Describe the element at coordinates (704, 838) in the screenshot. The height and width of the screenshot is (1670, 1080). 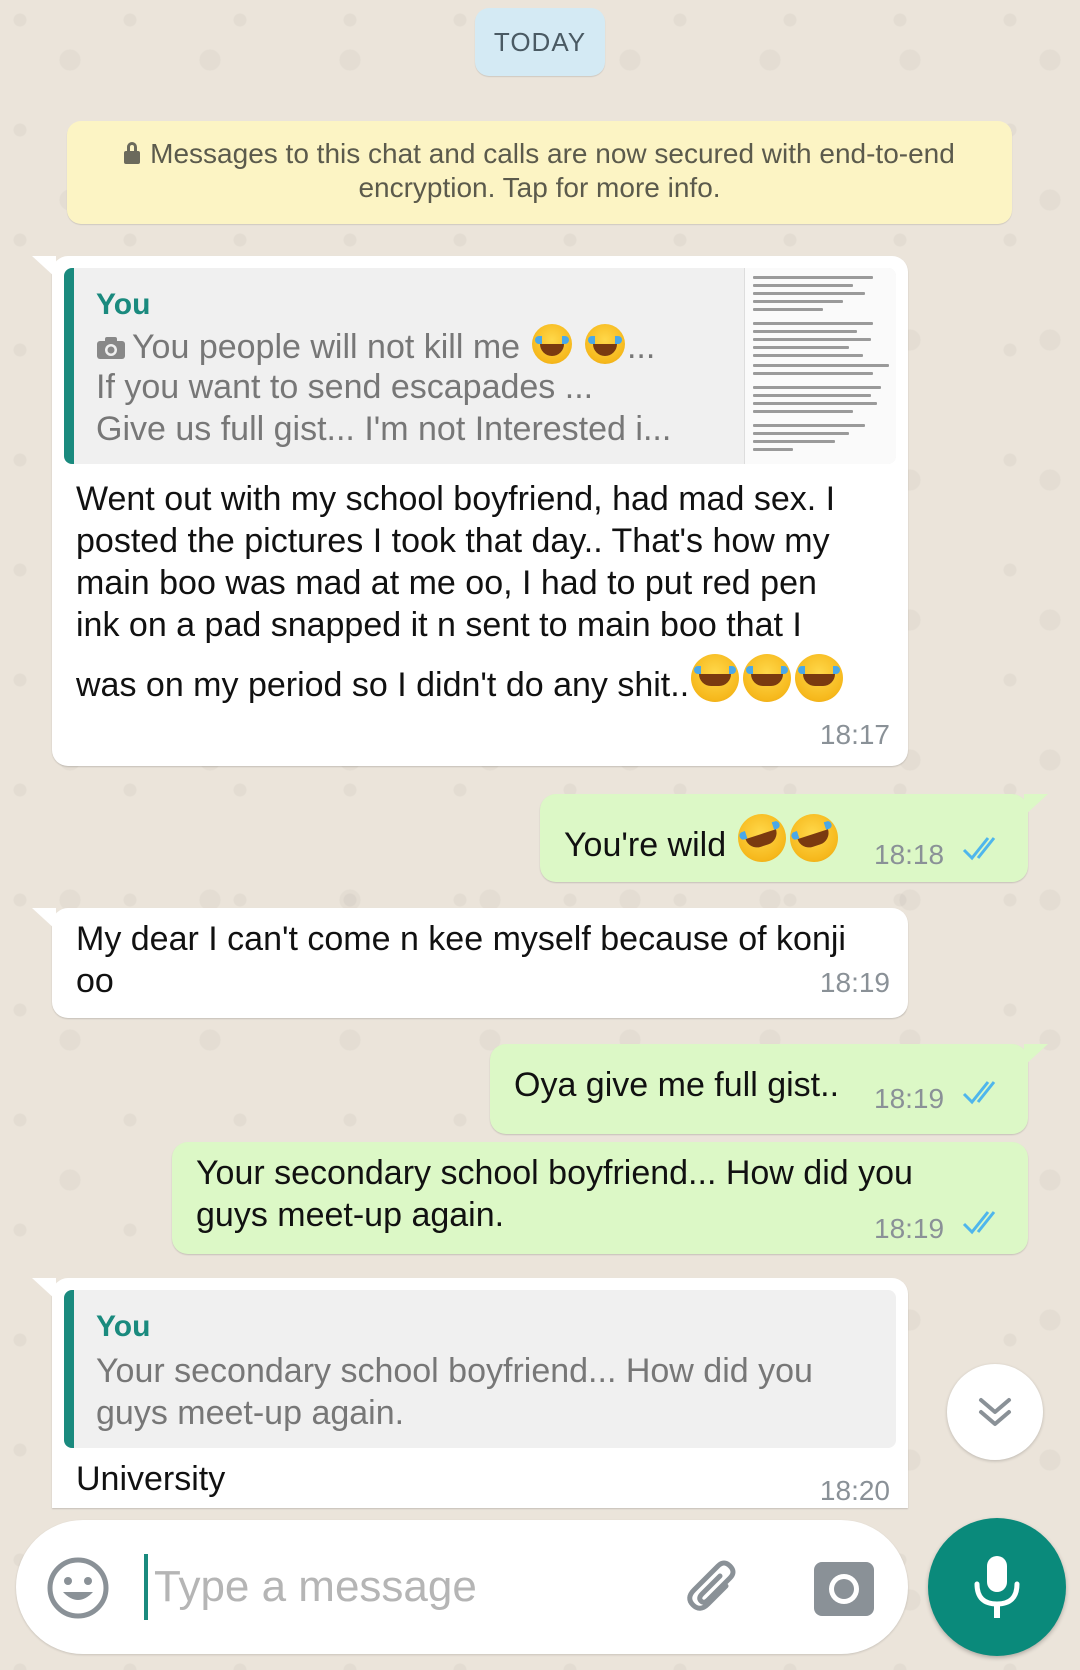
I see `message-text: You're wild` at that location.